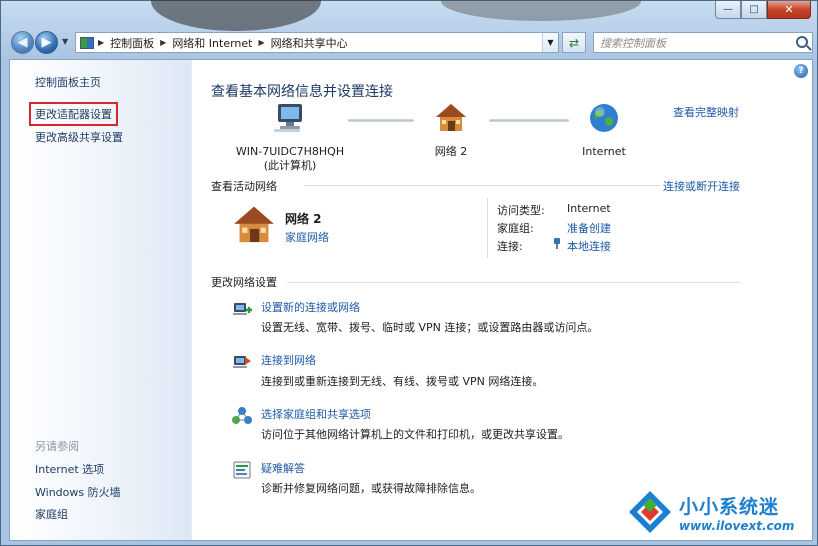  I want to click on setup-connection-link: 设置新的连接或网络, so click(310, 307).